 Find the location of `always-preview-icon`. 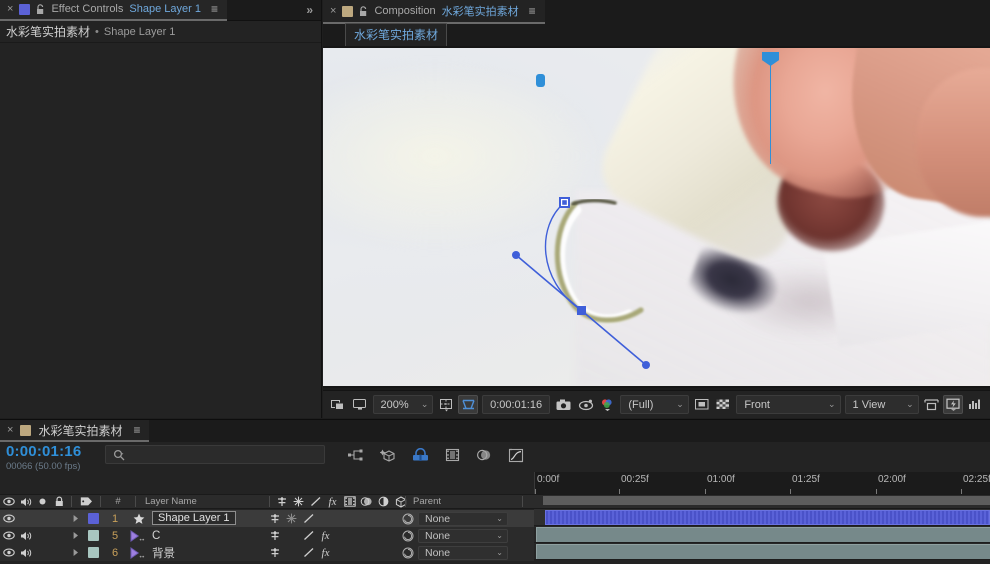

always-preview-icon is located at coordinates (338, 404).